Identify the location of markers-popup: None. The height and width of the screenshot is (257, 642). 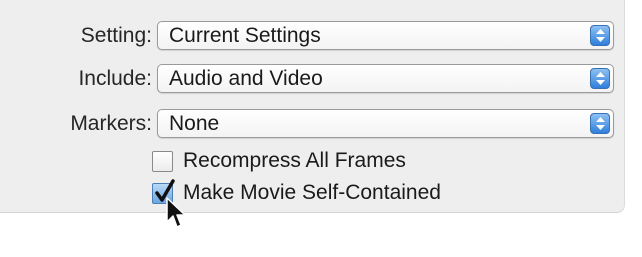
(385, 123).